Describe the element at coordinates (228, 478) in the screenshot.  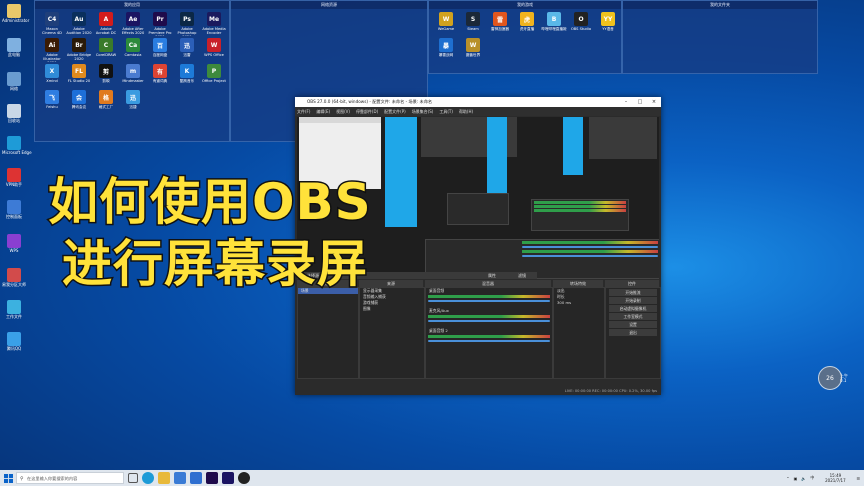
I see `after-effects-icon` at that location.